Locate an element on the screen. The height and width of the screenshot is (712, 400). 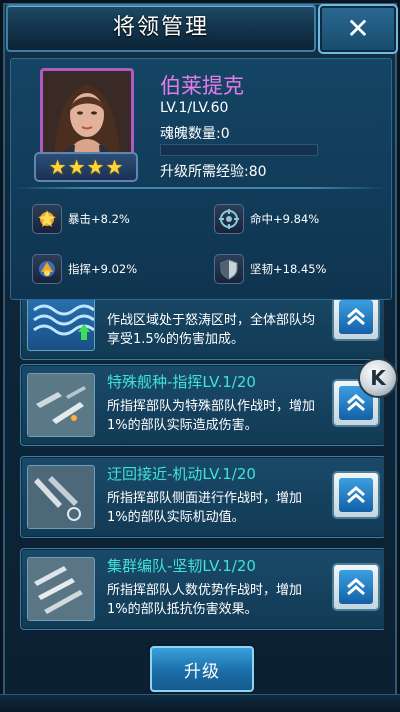
skill-icon-formation is located at coordinates (61, 589).